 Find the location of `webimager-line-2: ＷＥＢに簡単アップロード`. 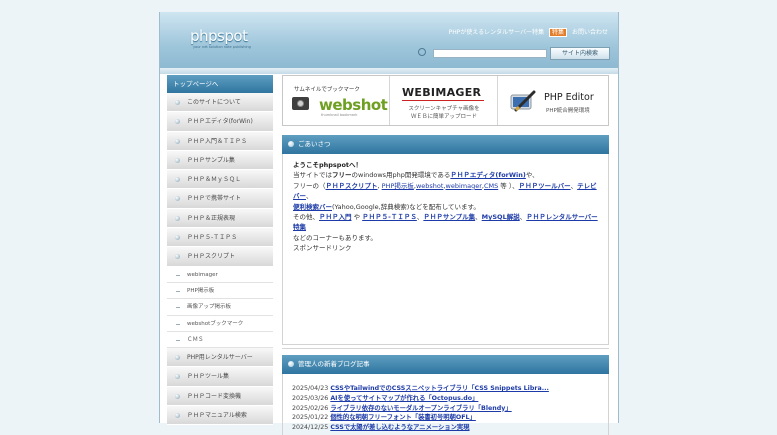

webimager-line-2: ＷＥＢに簡単アップロード is located at coordinates (443, 117).